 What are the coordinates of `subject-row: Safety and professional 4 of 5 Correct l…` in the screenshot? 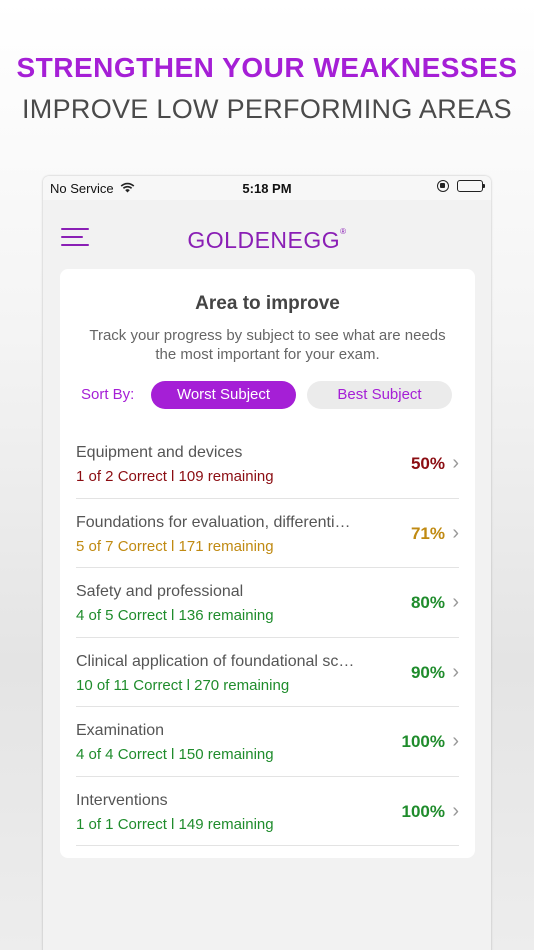 It's located at (267, 603).